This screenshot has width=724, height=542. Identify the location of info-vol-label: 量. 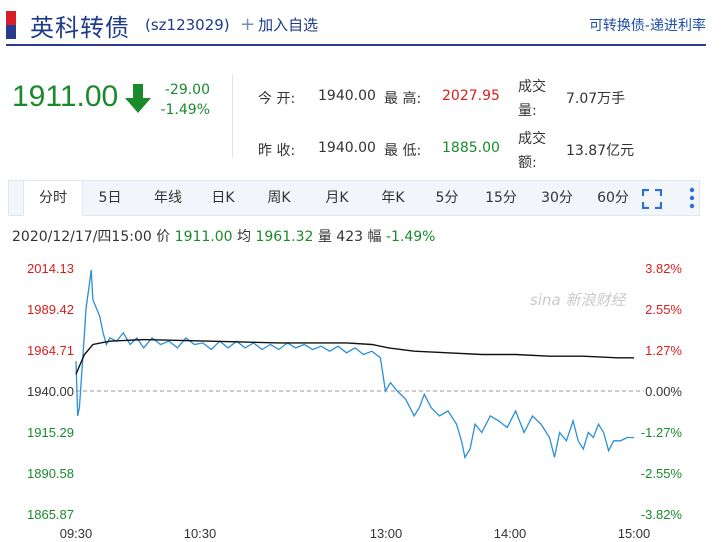
(324, 237).